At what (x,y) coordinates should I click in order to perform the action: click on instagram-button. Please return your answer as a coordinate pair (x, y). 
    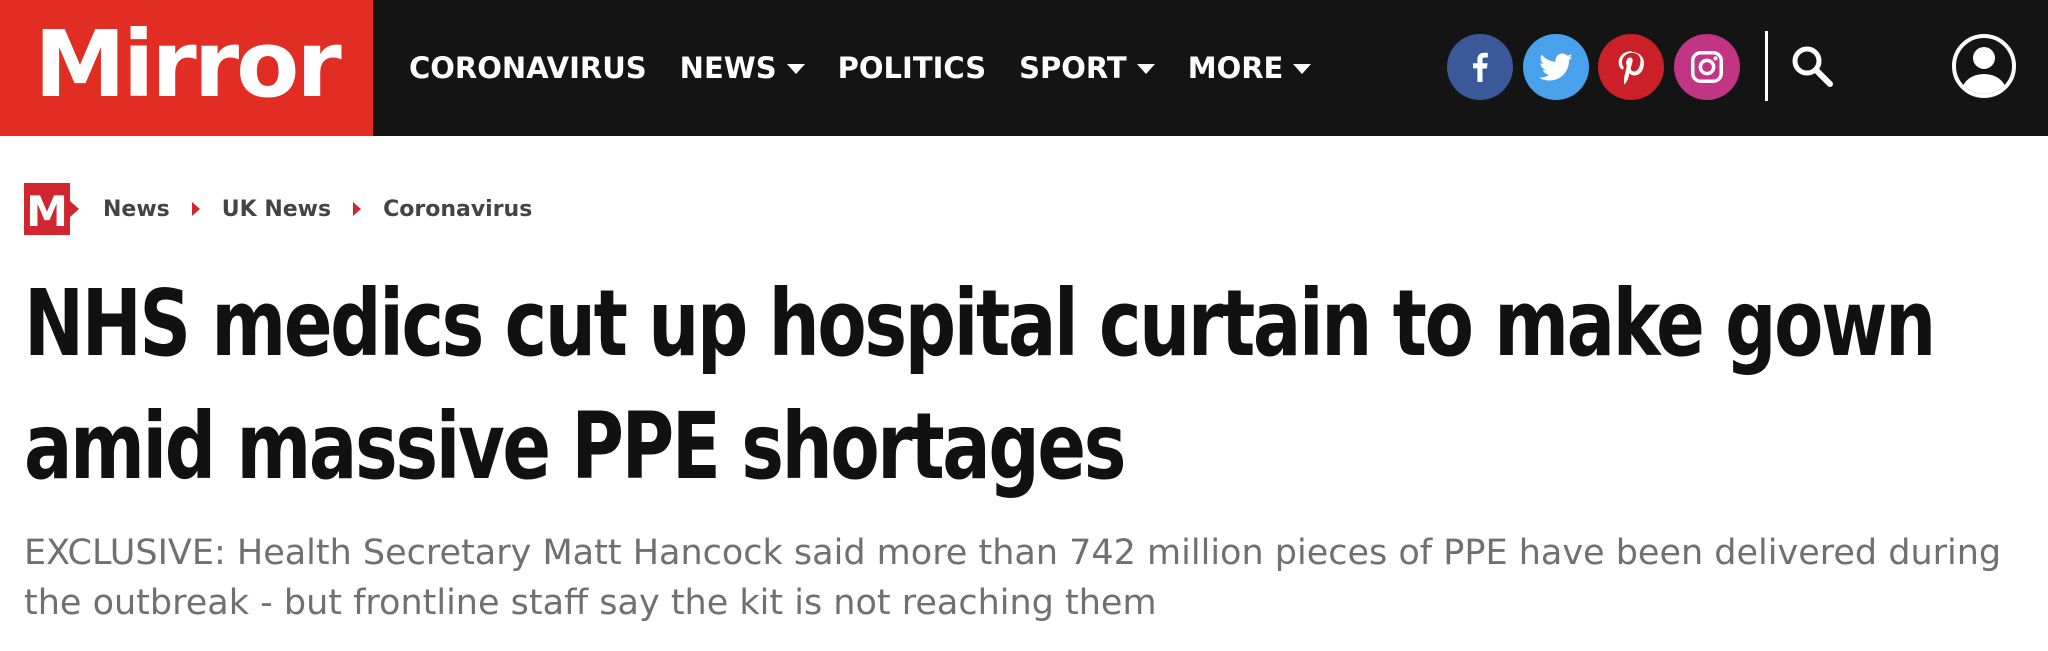
    Looking at the image, I should click on (1707, 67).